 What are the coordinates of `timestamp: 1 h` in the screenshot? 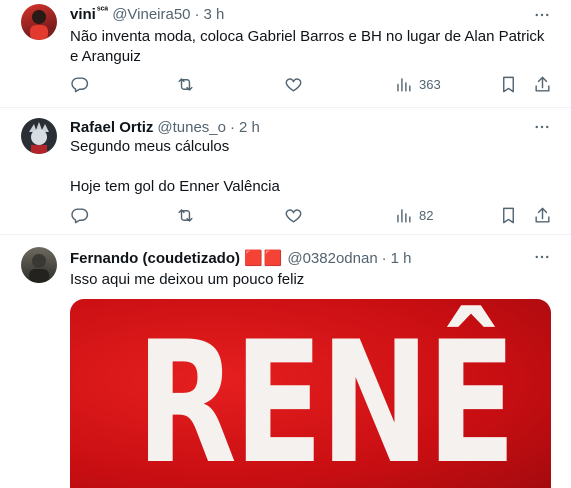 It's located at (401, 258).